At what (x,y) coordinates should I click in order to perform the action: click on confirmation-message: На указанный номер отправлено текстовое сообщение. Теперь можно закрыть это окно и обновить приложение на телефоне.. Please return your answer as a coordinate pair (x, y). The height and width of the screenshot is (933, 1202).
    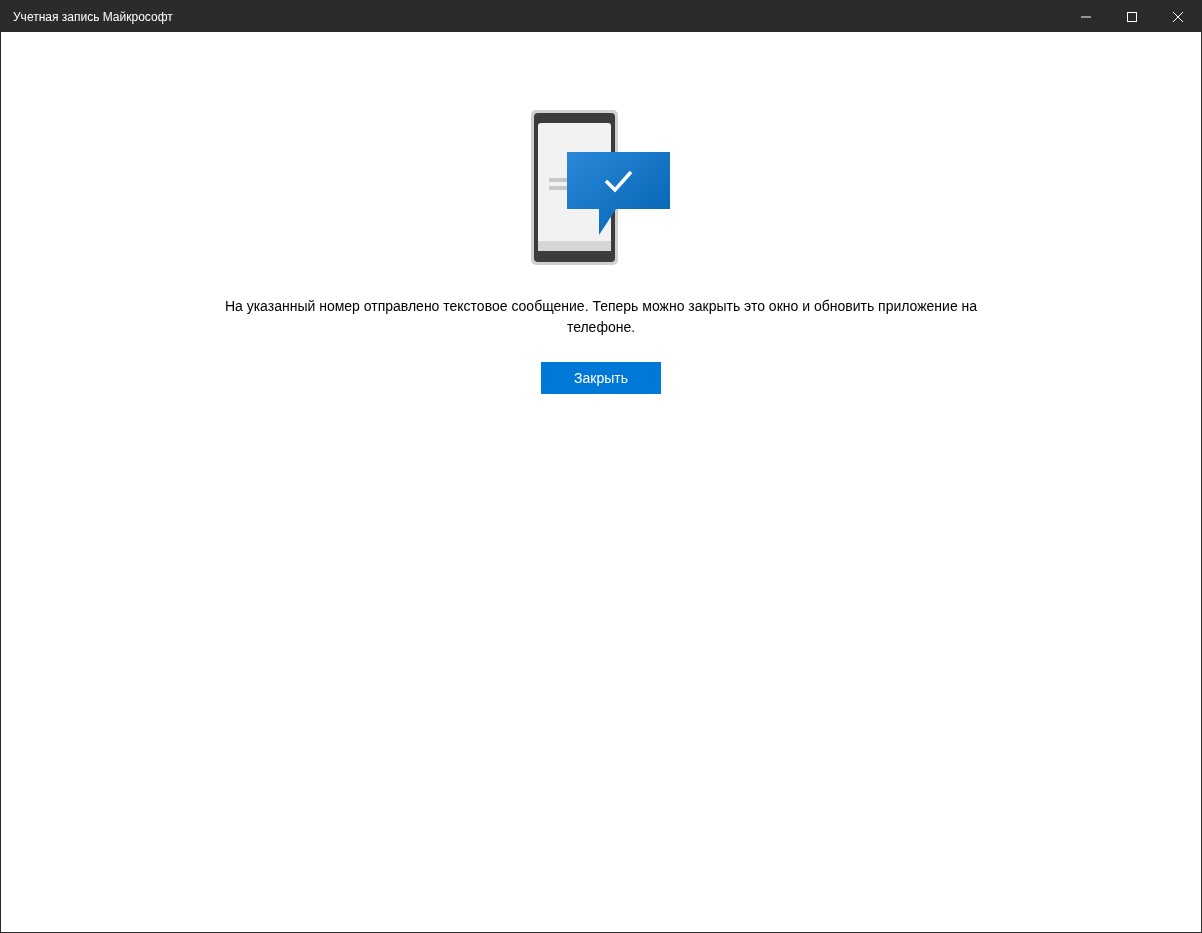
    Looking at the image, I should click on (601, 317).